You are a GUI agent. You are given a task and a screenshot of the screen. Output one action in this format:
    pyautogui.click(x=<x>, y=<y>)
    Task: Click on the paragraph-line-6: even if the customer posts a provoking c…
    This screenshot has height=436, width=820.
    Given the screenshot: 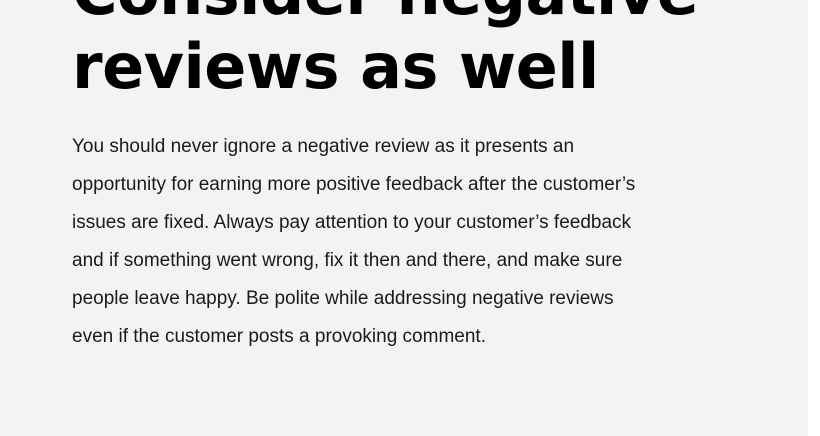 What is the action you would take?
    pyautogui.click(x=279, y=336)
    